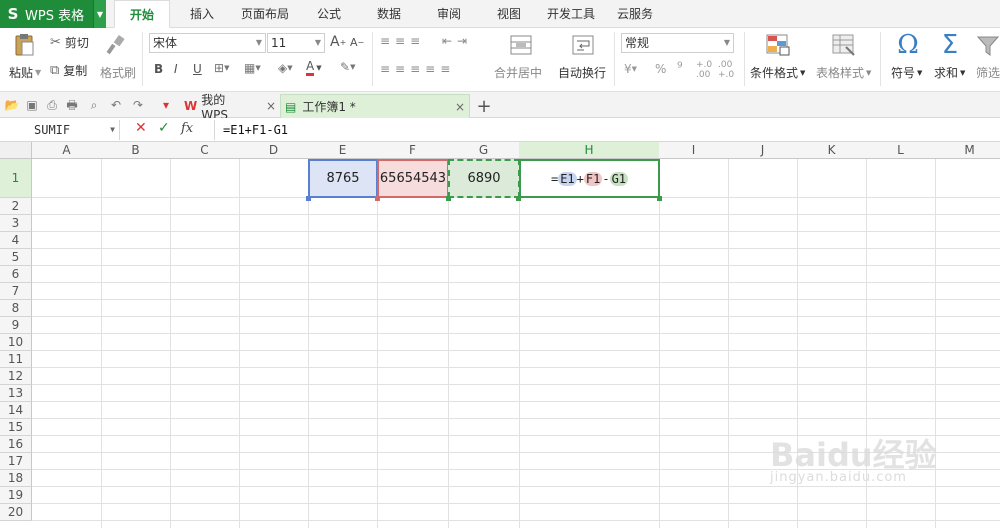 The width and height of the screenshot is (1000, 528). I want to click on close-tab-icon: ×, so click(271, 106).